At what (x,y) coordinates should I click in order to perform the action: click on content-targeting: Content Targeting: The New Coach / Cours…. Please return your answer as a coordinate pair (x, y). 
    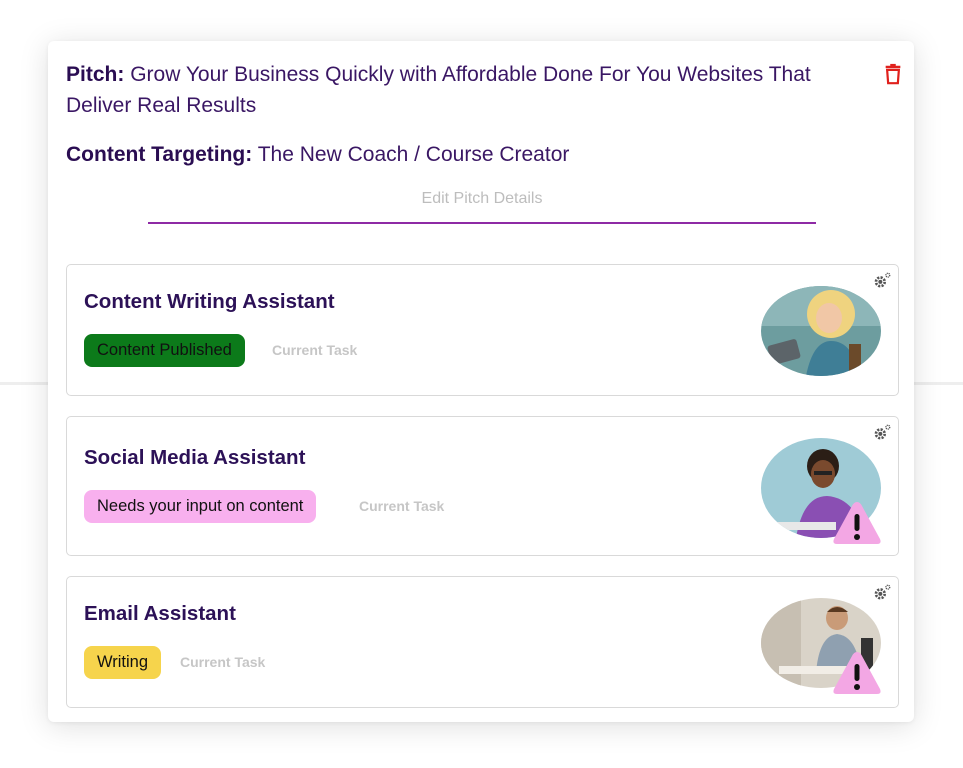
    Looking at the image, I should click on (317, 155).